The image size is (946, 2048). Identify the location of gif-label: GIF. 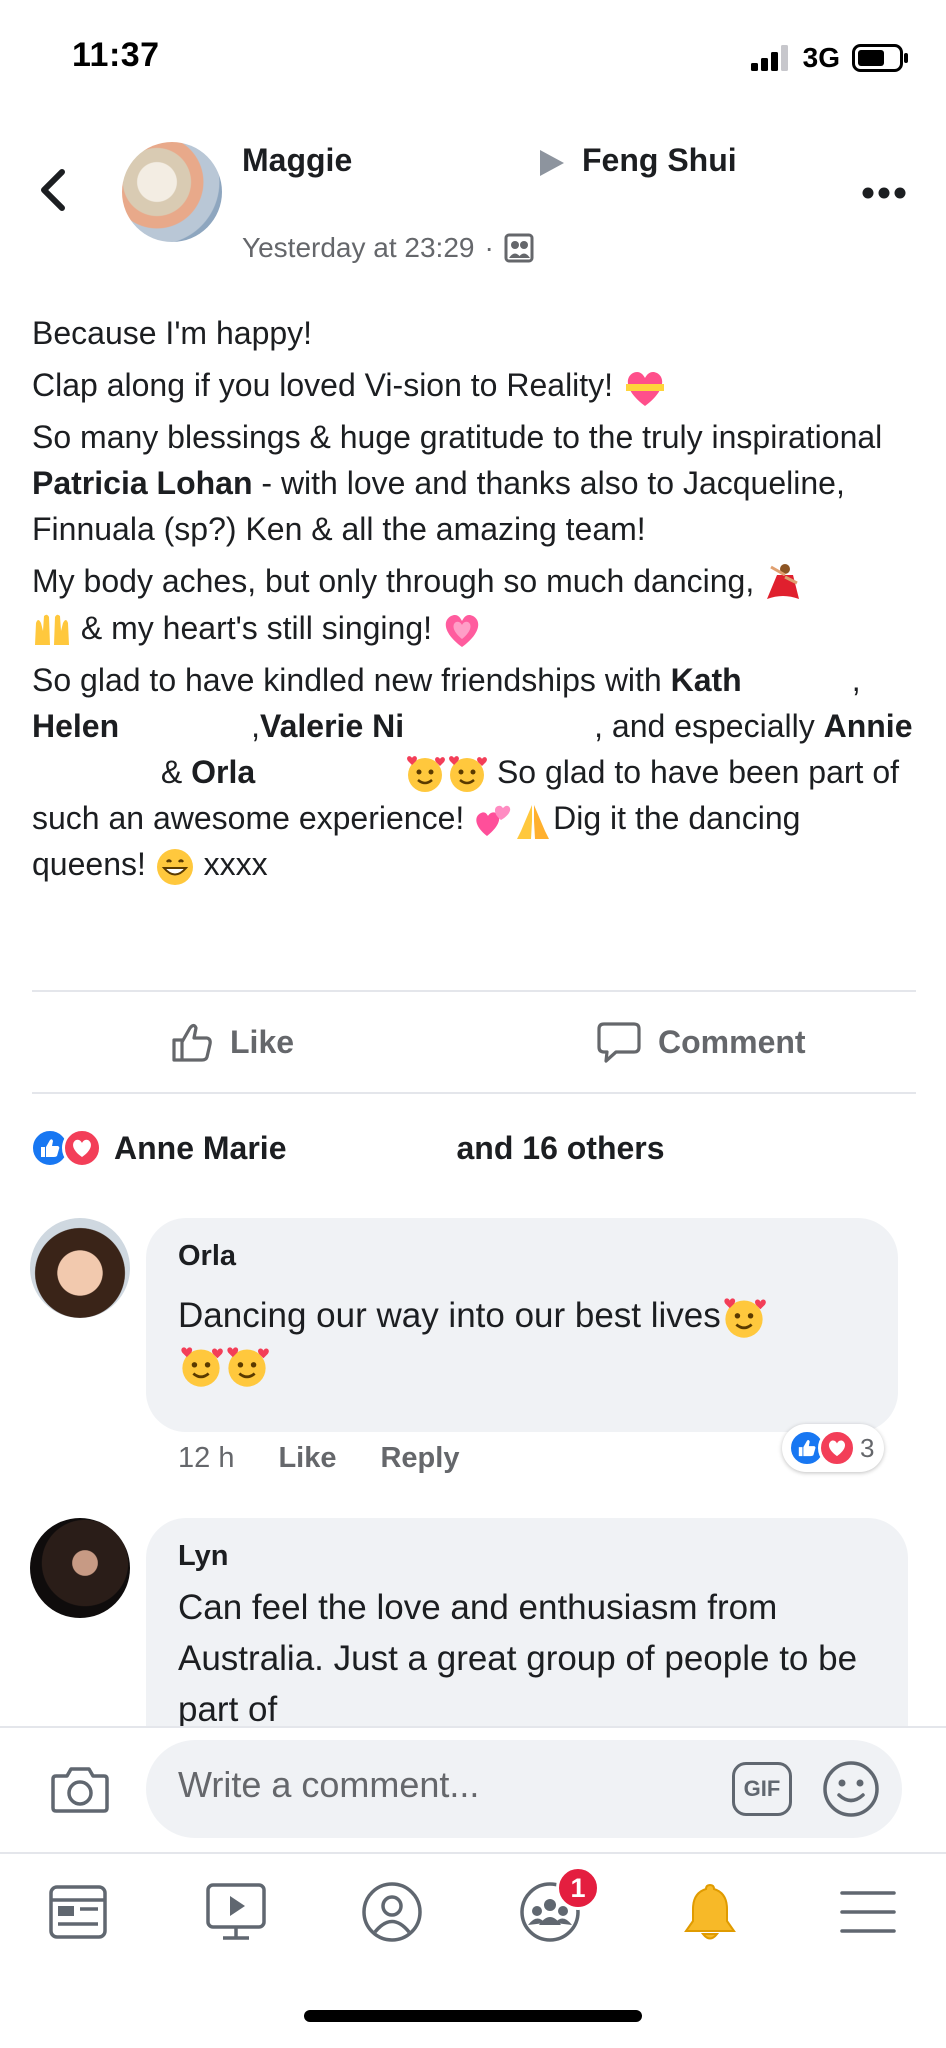
(762, 1788).